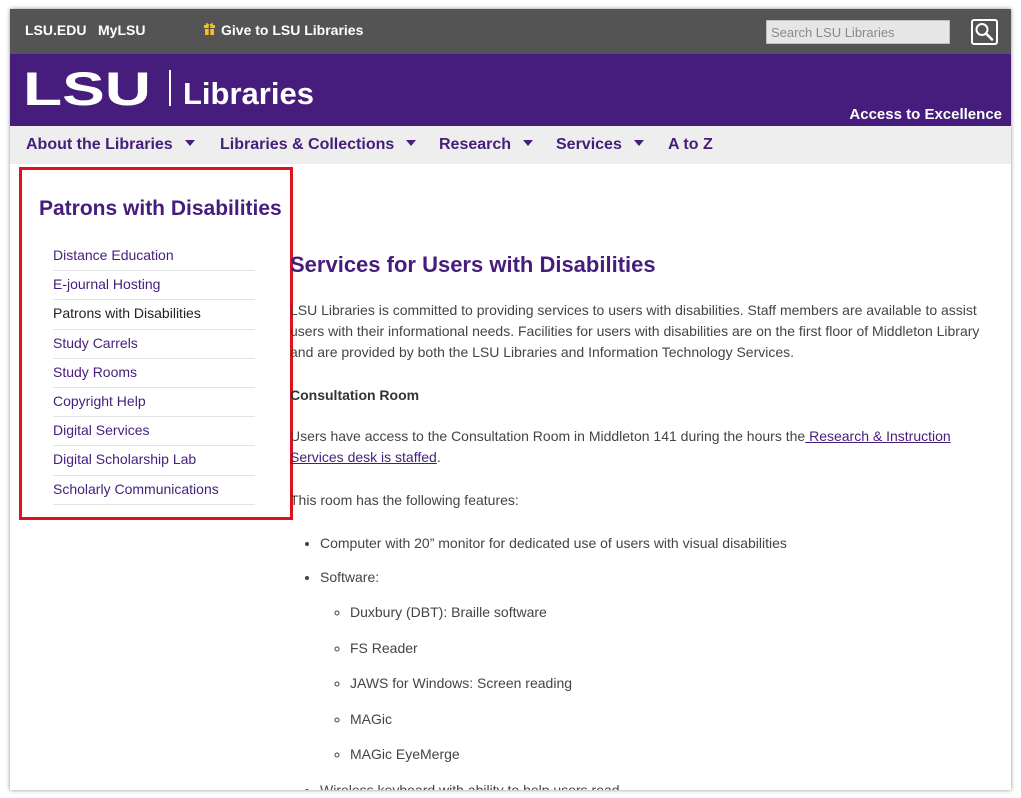 The image size is (1021, 798). I want to click on sidebar-link: Scholarly Communications, so click(136, 489).